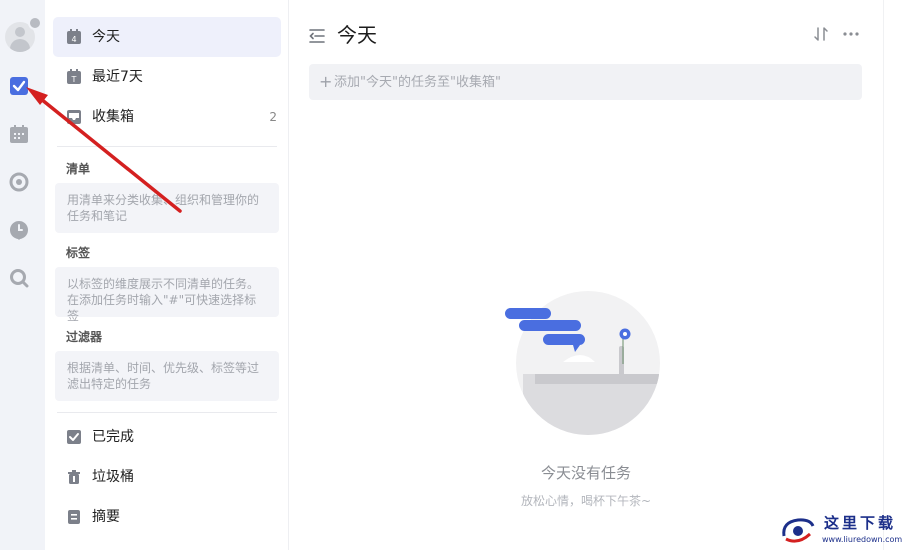  Describe the element at coordinates (167, 517) in the screenshot. I see `sidebar-item-summary: 摘要` at that location.